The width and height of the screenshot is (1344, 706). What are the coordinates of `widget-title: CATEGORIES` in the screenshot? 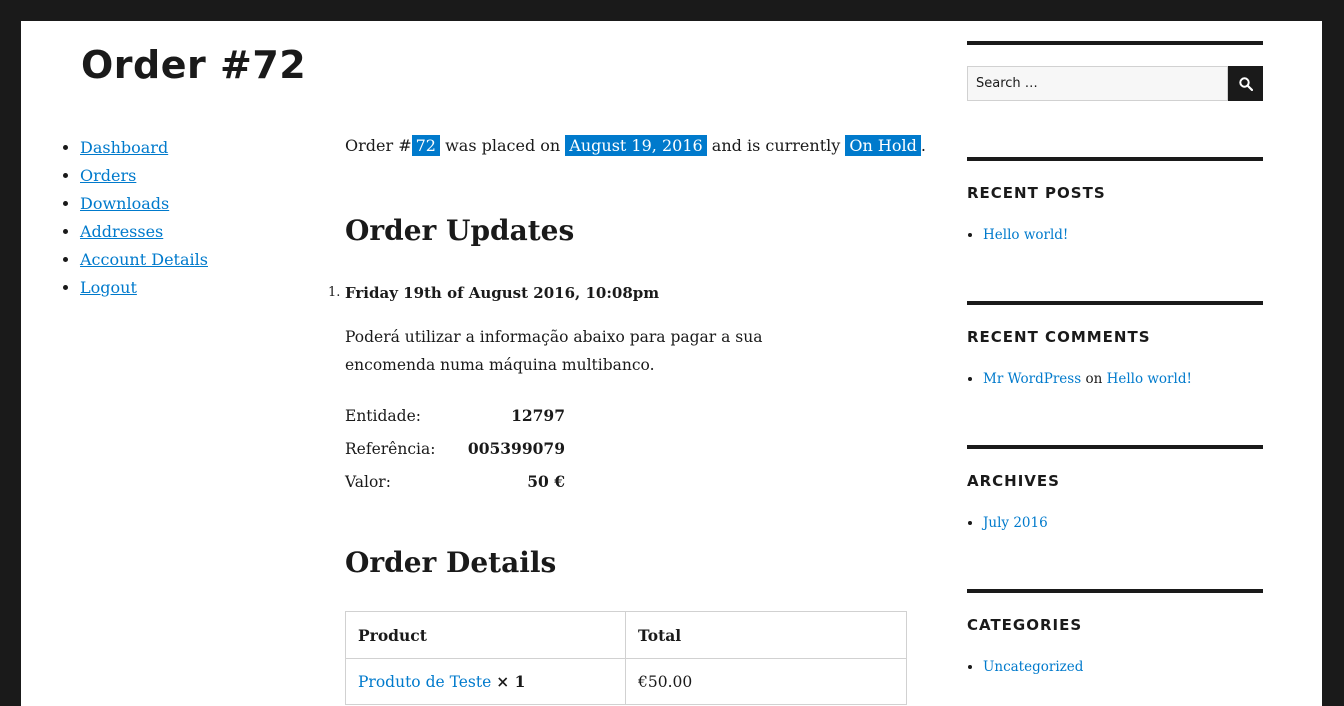 It's located at (1025, 625).